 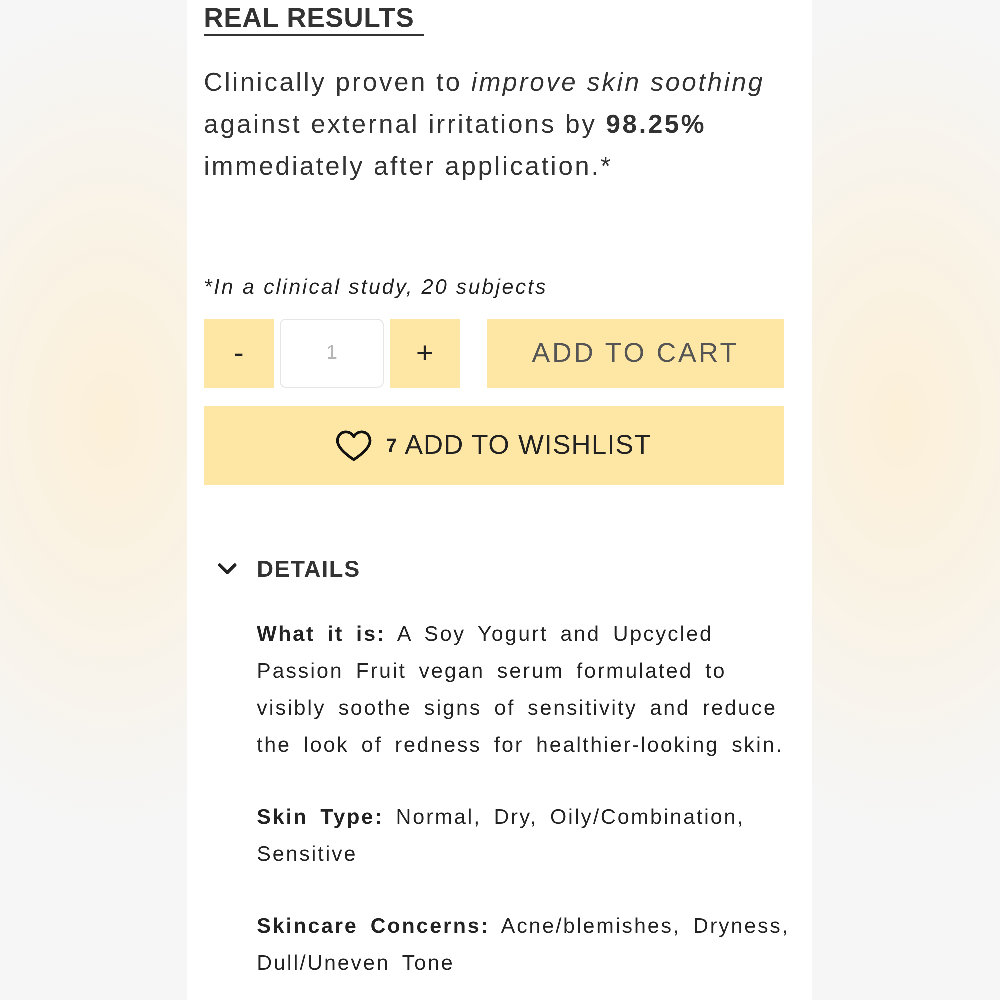 I want to click on section-heading: REAL RESULTS, so click(x=314, y=19).